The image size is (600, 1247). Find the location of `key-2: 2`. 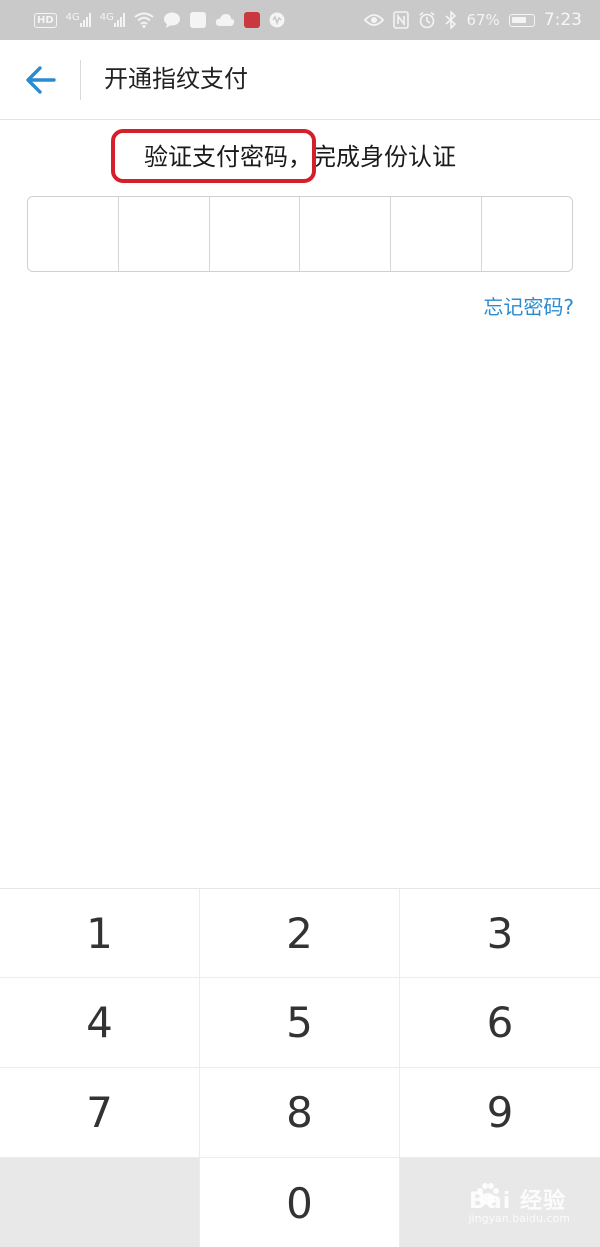

key-2: 2 is located at coordinates (300, 933).